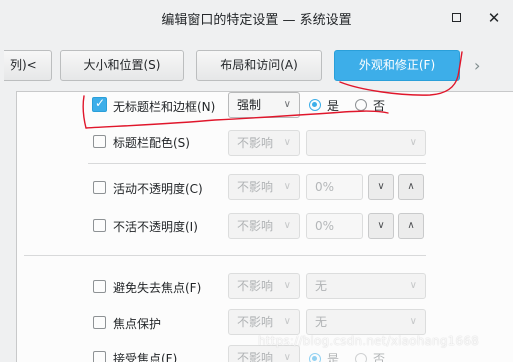  I want to click on active-opacity-checkbox, so click(99, 187).